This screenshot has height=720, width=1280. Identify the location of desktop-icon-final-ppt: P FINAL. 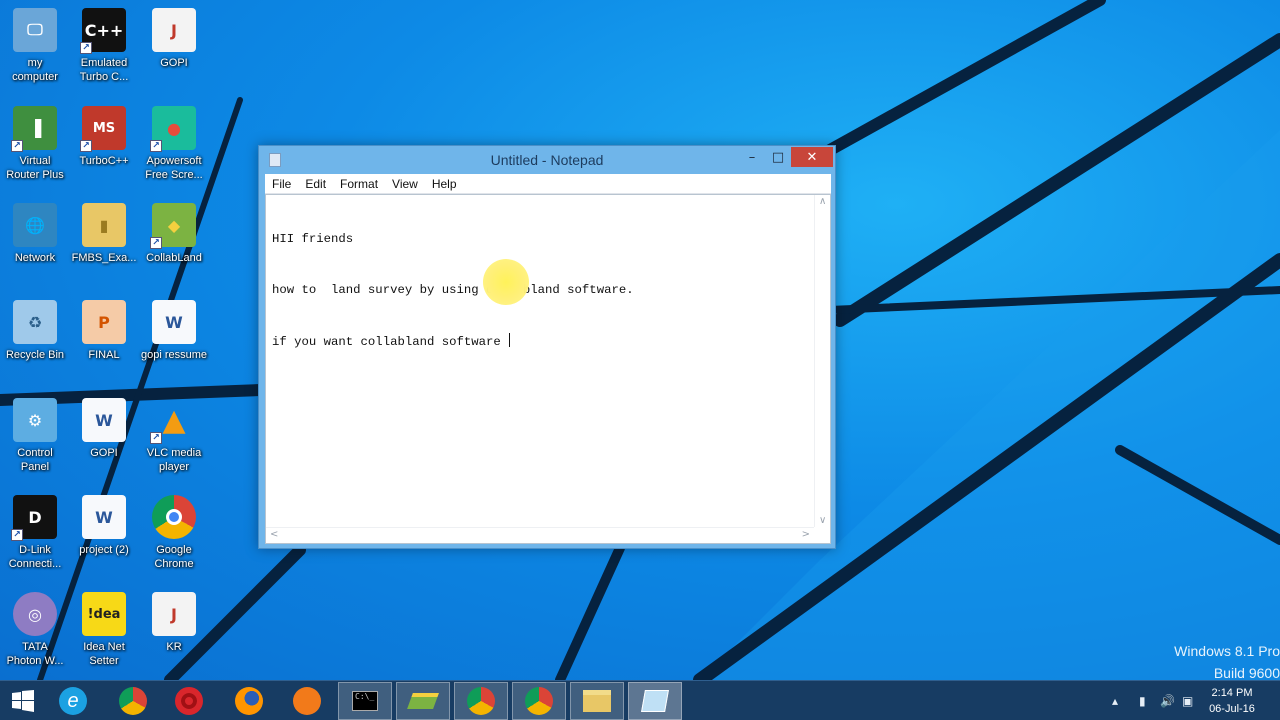
(104, 345).